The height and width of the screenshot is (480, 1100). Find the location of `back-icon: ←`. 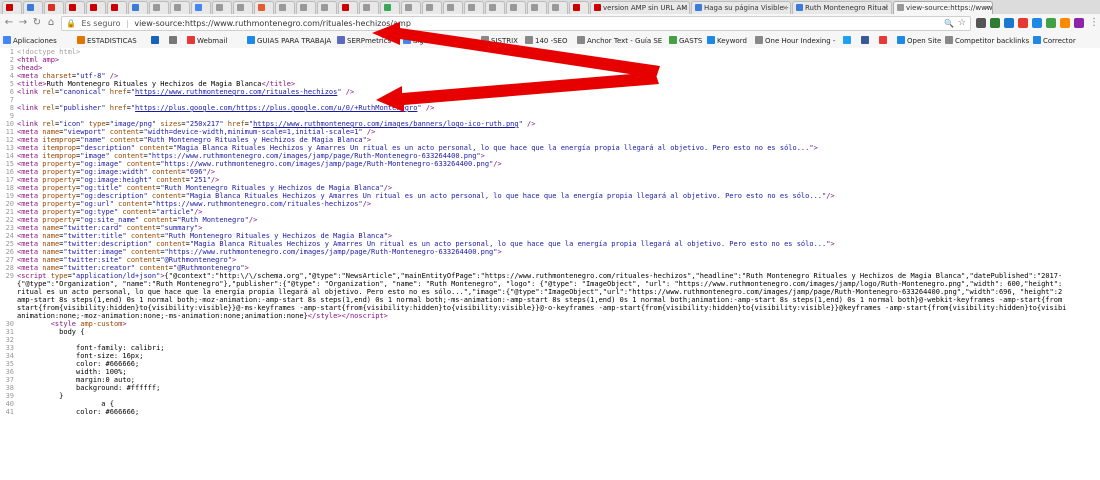

back-icon: ← is located at coordinates (9, 23).